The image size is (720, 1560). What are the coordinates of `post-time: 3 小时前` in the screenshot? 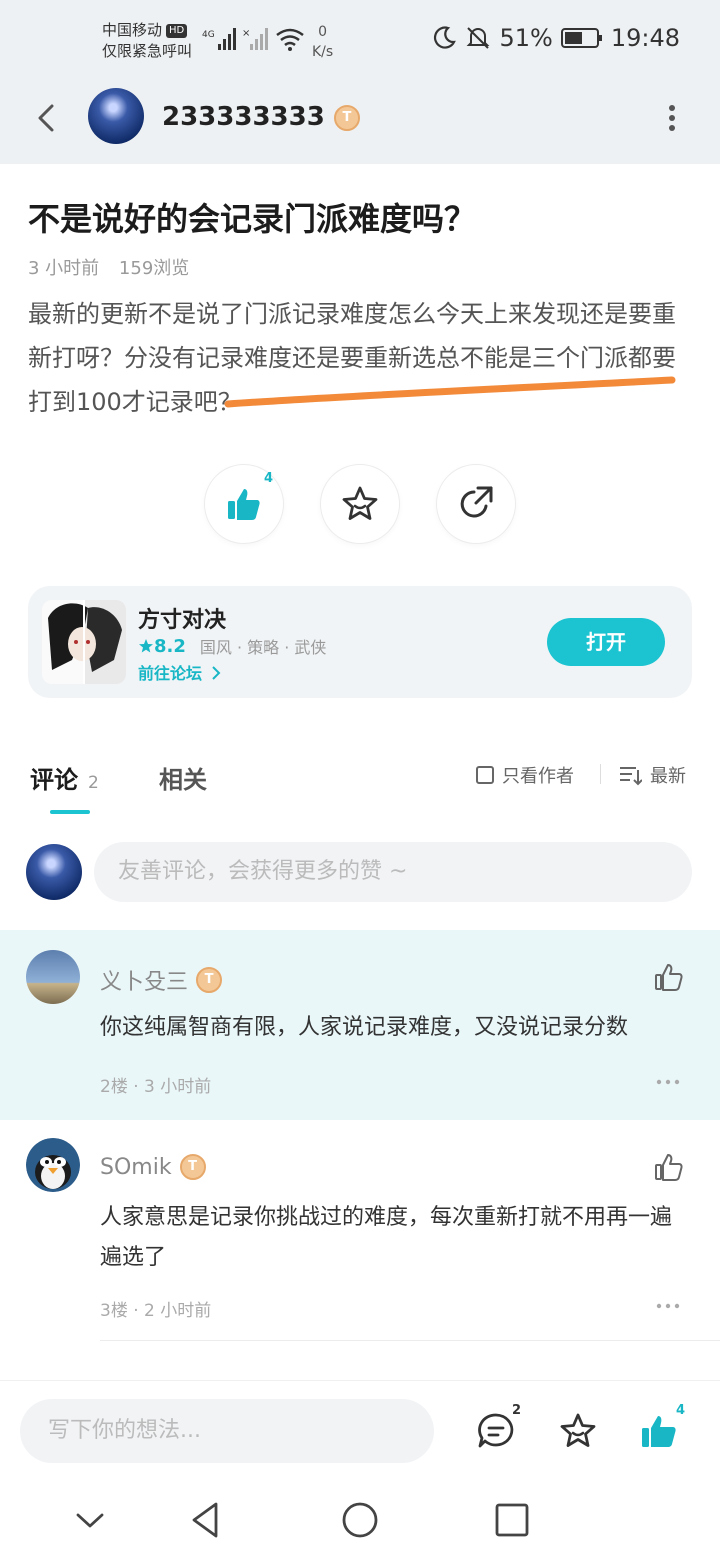 It's located at (64, 268).